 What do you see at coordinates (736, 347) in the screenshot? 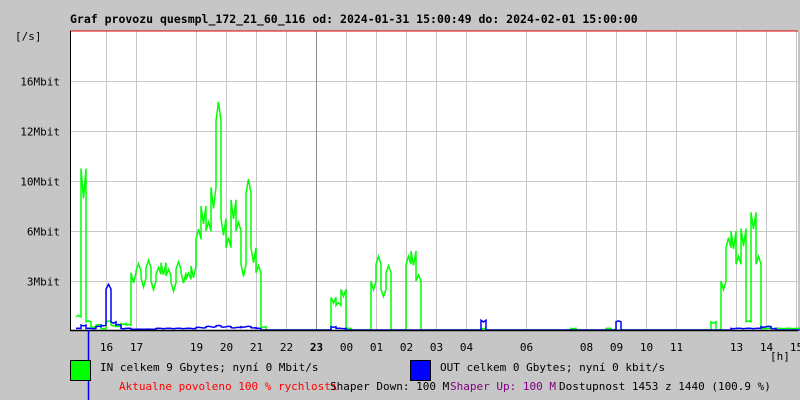
I see `x-tick-label: 13` at bounding box center [736, 347].